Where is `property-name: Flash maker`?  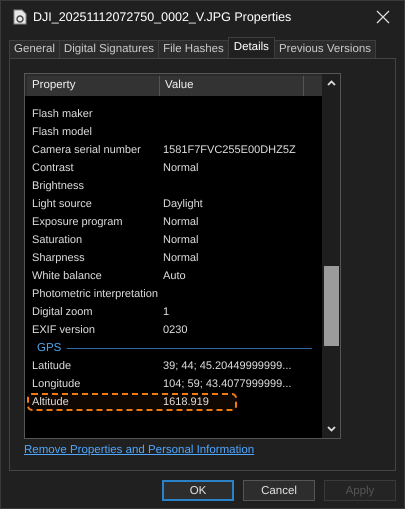
property-name: Flash maker is located at coordinates (62, 114).